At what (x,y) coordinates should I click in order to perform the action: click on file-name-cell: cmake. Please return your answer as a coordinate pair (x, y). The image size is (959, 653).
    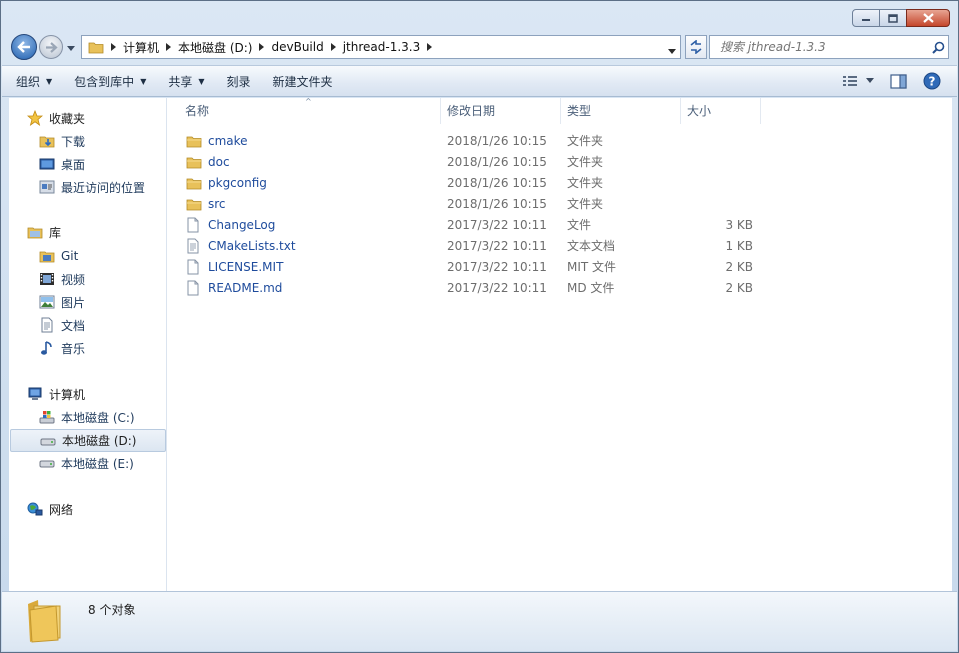
    Looking at the image, I should click on (217, 141).